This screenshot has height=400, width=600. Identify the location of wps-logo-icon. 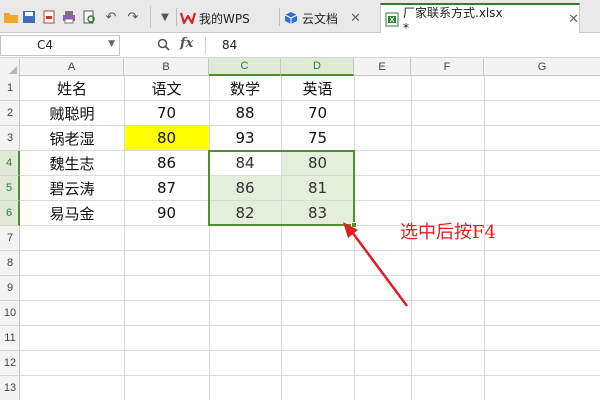
(188, 18).